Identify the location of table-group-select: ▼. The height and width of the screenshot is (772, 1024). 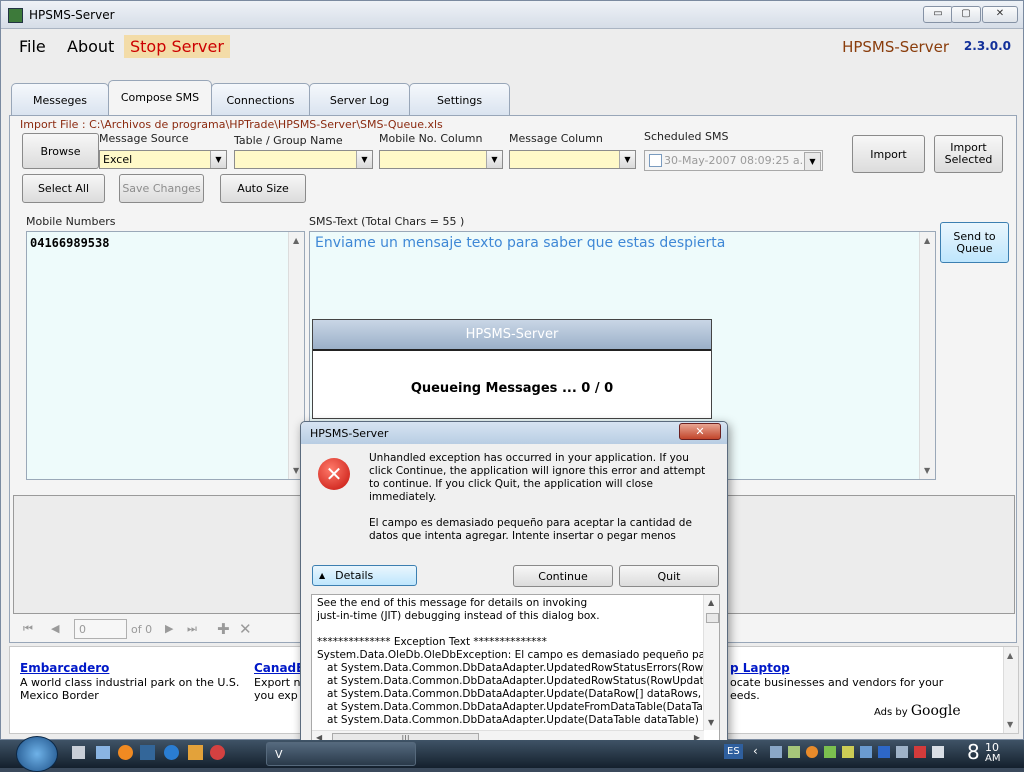
(303, 159).